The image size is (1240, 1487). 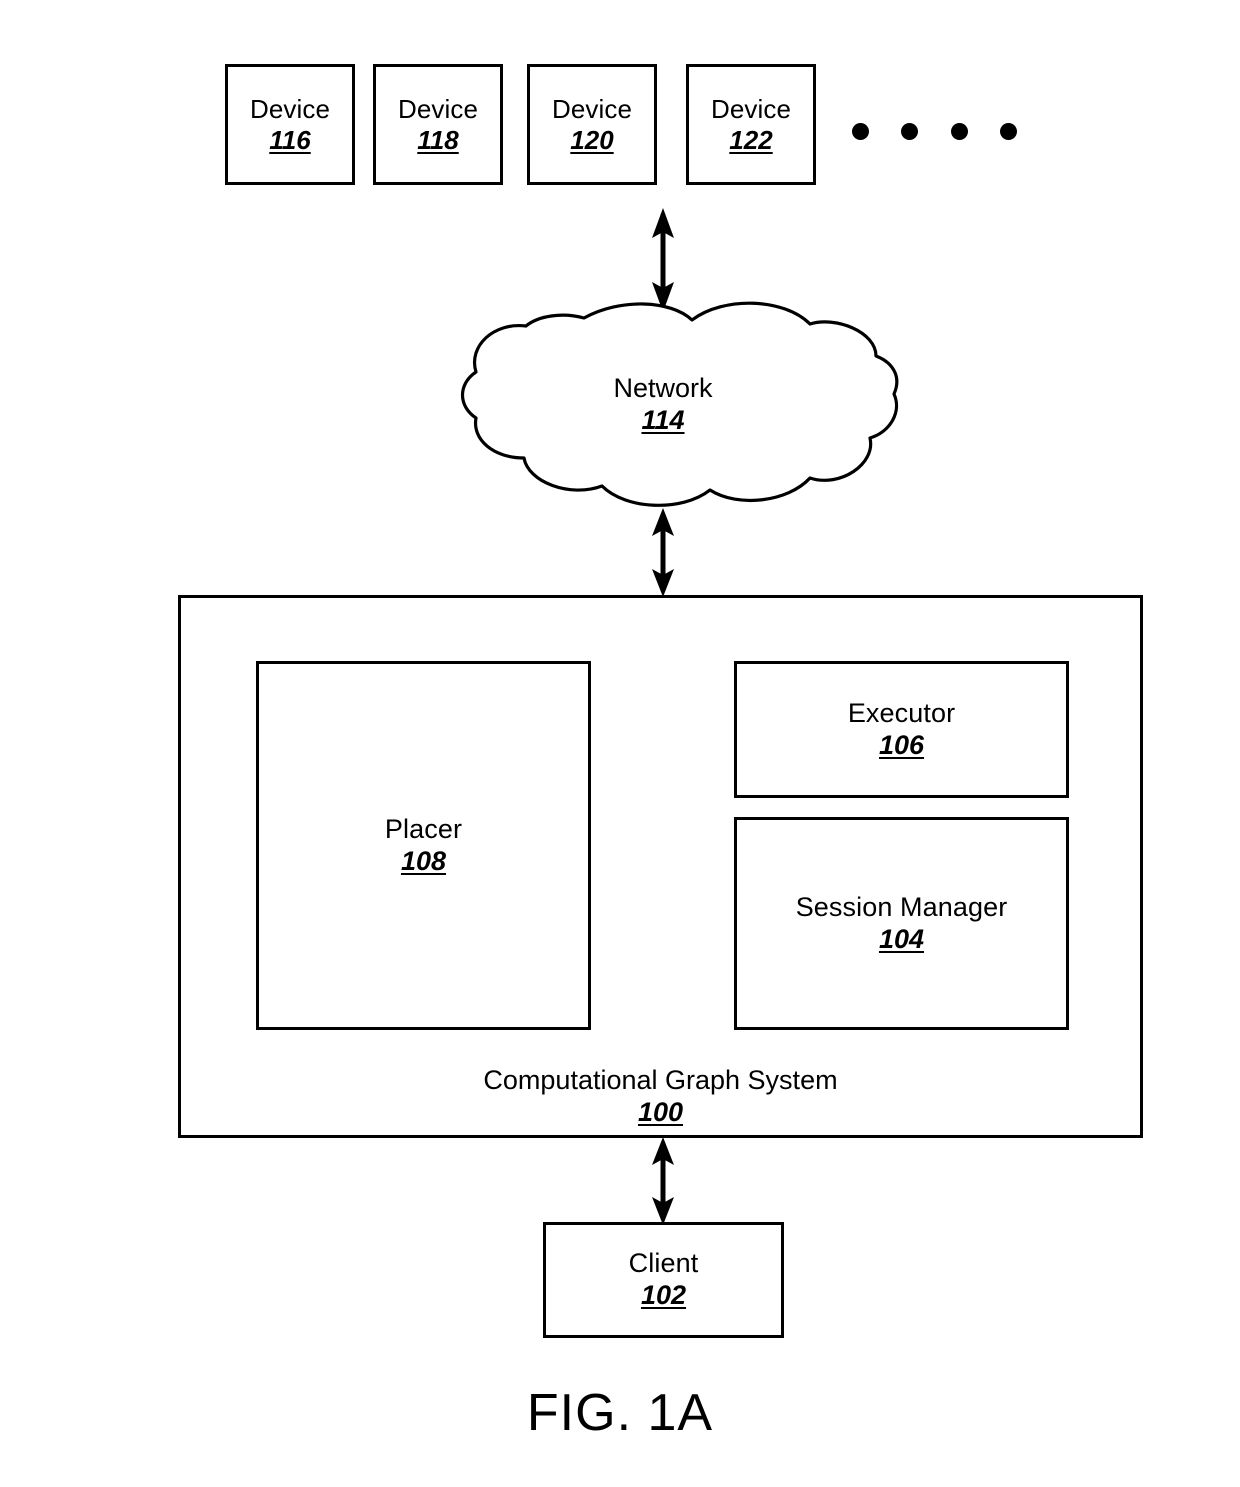 I want to click on connector-devices-to-network, so click(x=663, y=260).